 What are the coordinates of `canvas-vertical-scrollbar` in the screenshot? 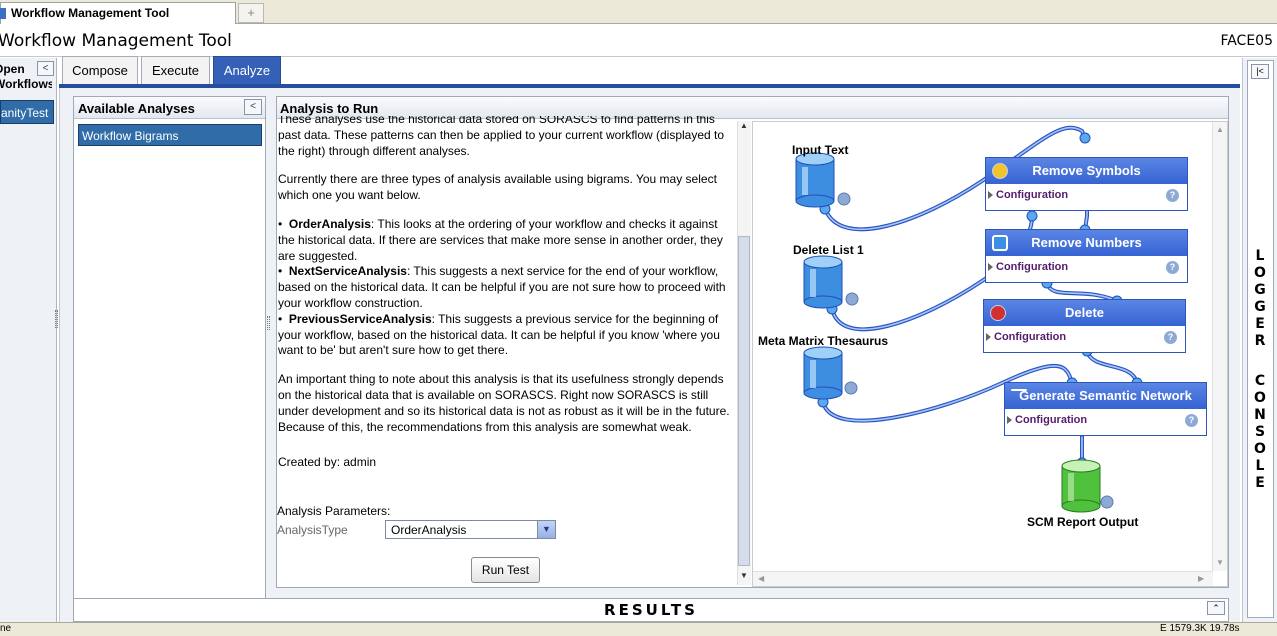 It's located at (1219, 346).